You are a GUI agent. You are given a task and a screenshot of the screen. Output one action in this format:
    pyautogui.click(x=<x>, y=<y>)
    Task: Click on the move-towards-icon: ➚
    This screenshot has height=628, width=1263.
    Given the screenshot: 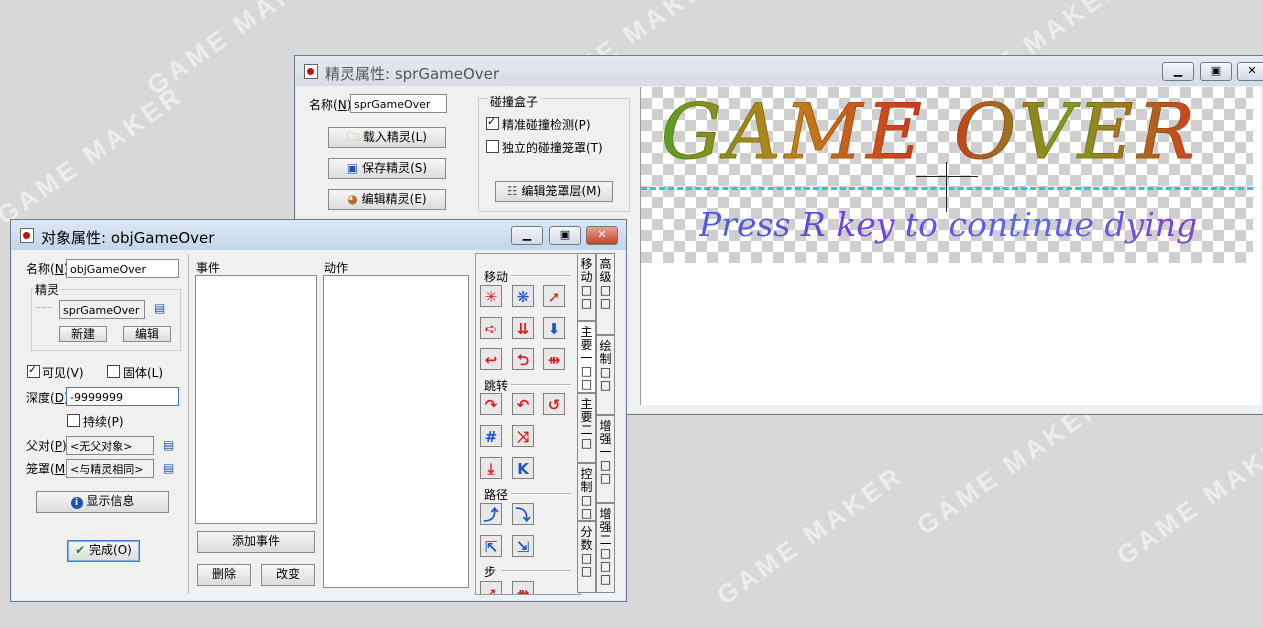 What is the action you would take?
    pyautogui.click(x=554, y=296)
    